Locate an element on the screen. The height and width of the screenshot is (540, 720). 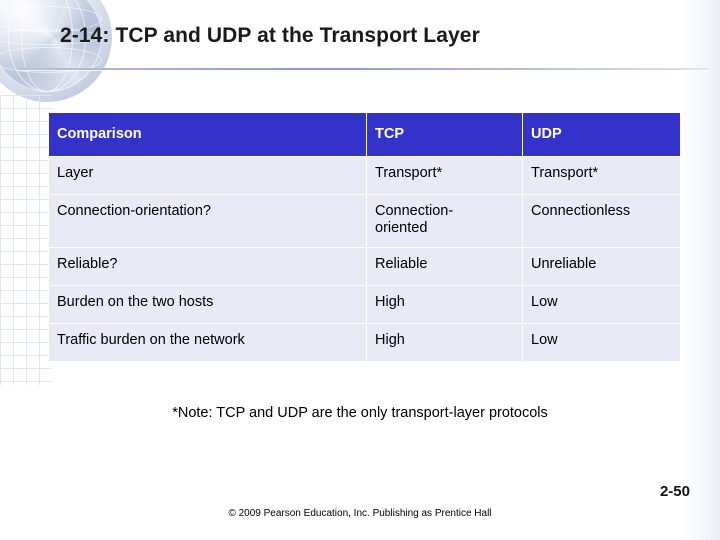
table-cell-udp: Connectionless is located at coordinates (601, 221).